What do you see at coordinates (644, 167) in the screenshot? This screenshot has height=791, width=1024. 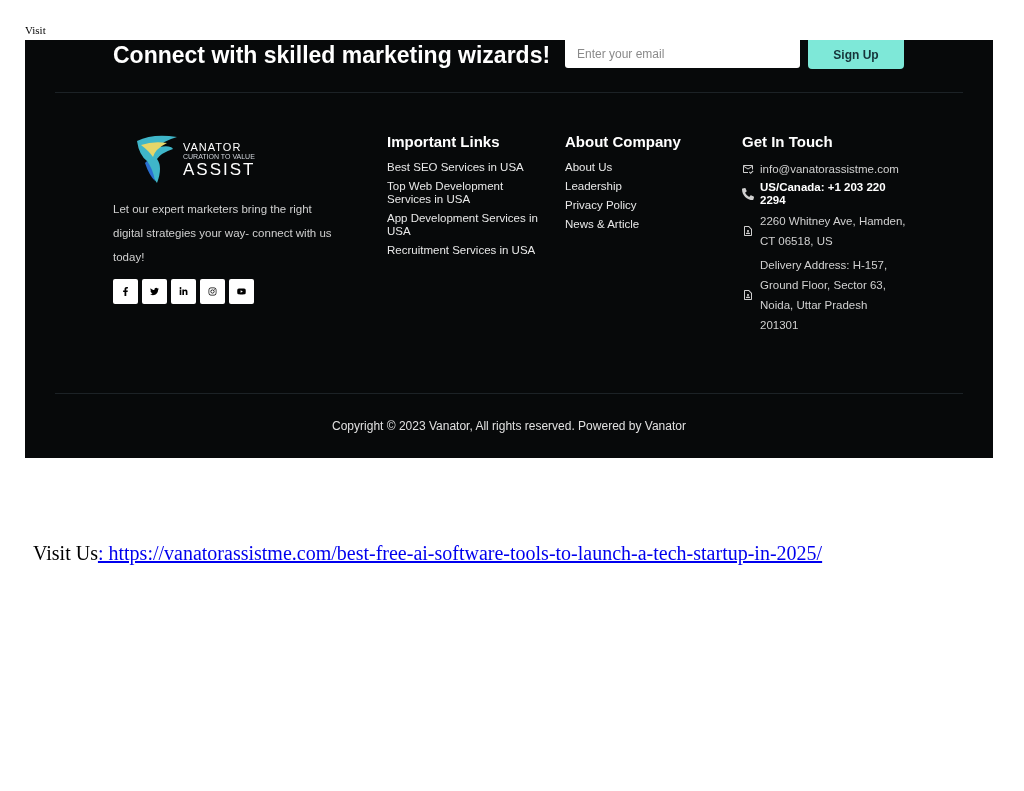 I see `footer-link: About Us` at bounding box center [644, 167].